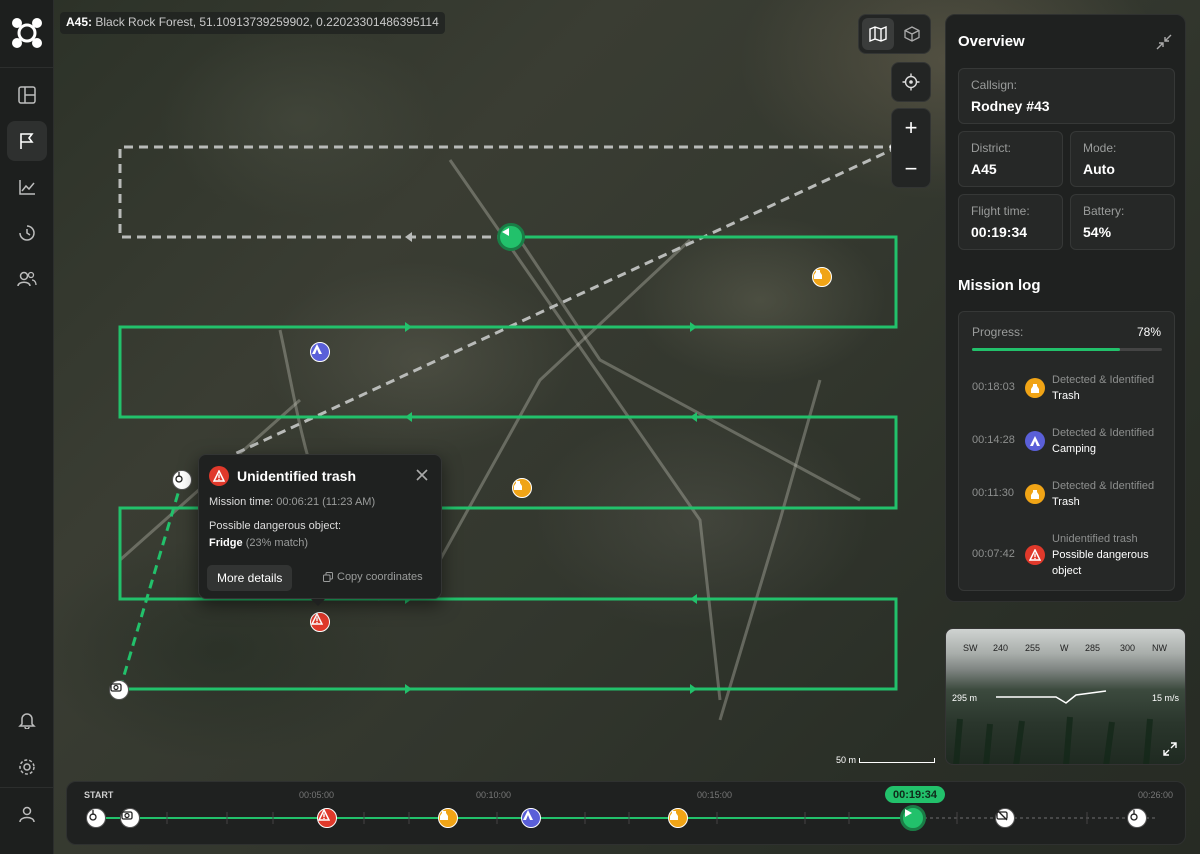 This screenshot has width=1200, height=854. I want to click on district-value: A45, so click(984, 169).